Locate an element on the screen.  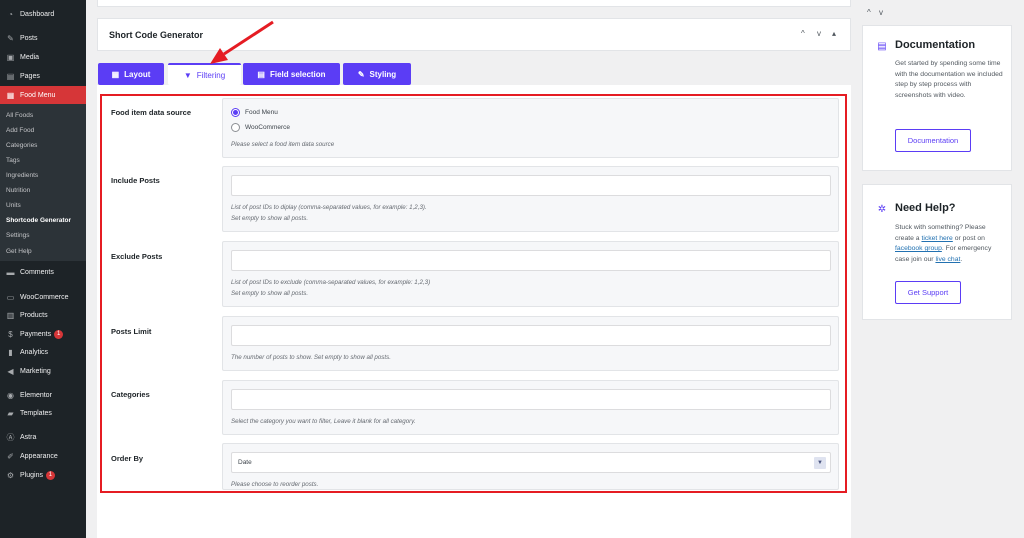
data-source-label: Food item data source is located at coordinates (151, 112).